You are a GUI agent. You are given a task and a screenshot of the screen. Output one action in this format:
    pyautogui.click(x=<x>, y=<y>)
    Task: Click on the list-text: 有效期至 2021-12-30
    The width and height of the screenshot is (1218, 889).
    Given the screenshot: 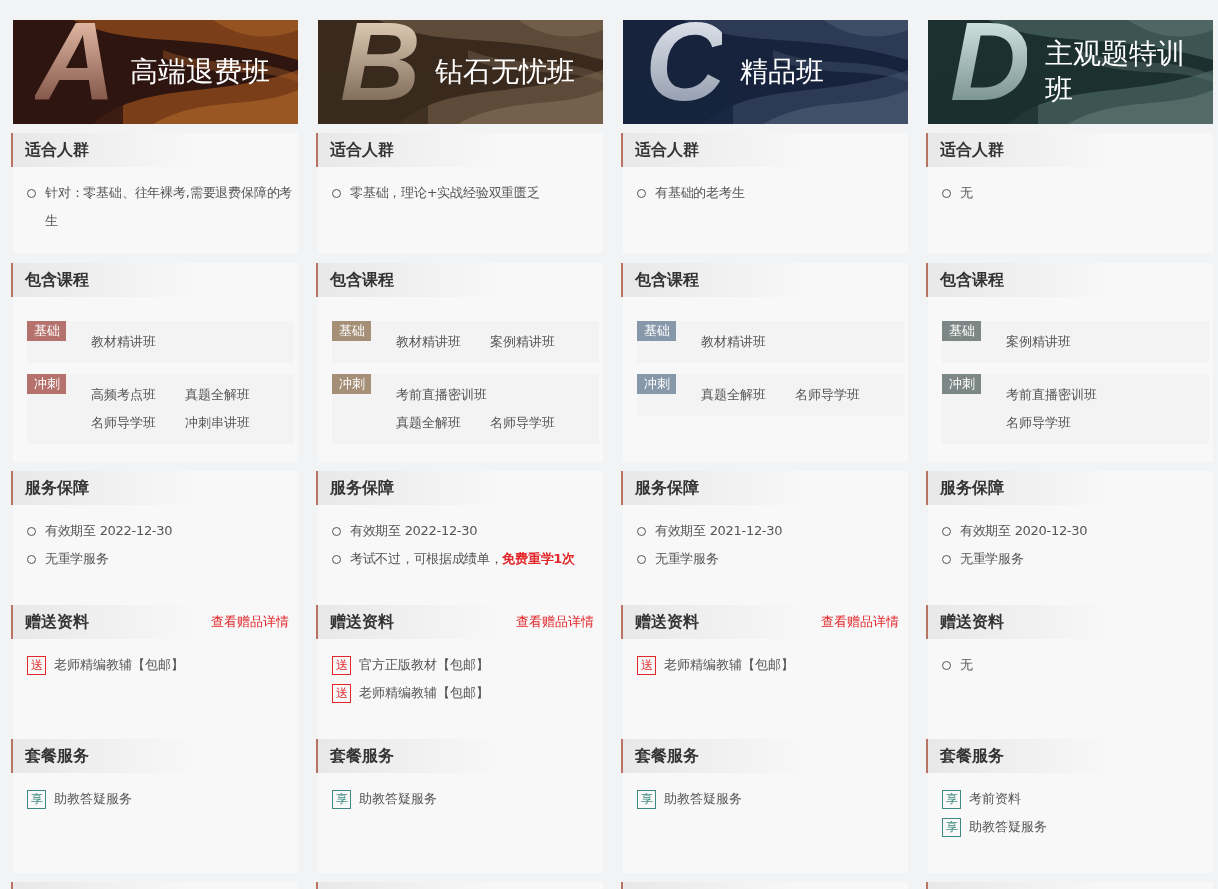 What is the action you would take?
    pyautogui.click(x=719, y=531)
    